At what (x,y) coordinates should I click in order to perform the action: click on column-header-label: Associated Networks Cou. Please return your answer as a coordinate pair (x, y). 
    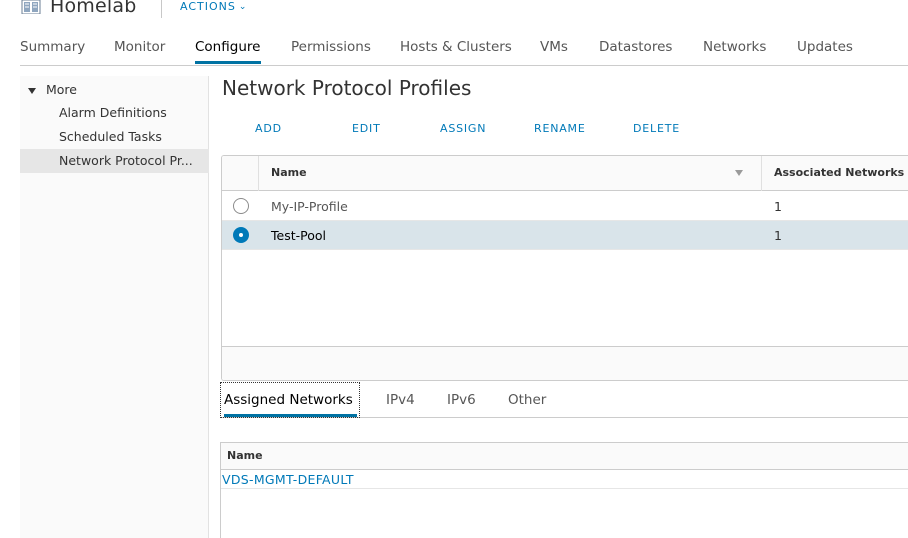
    Looking at the image, I should click on (841, 172).